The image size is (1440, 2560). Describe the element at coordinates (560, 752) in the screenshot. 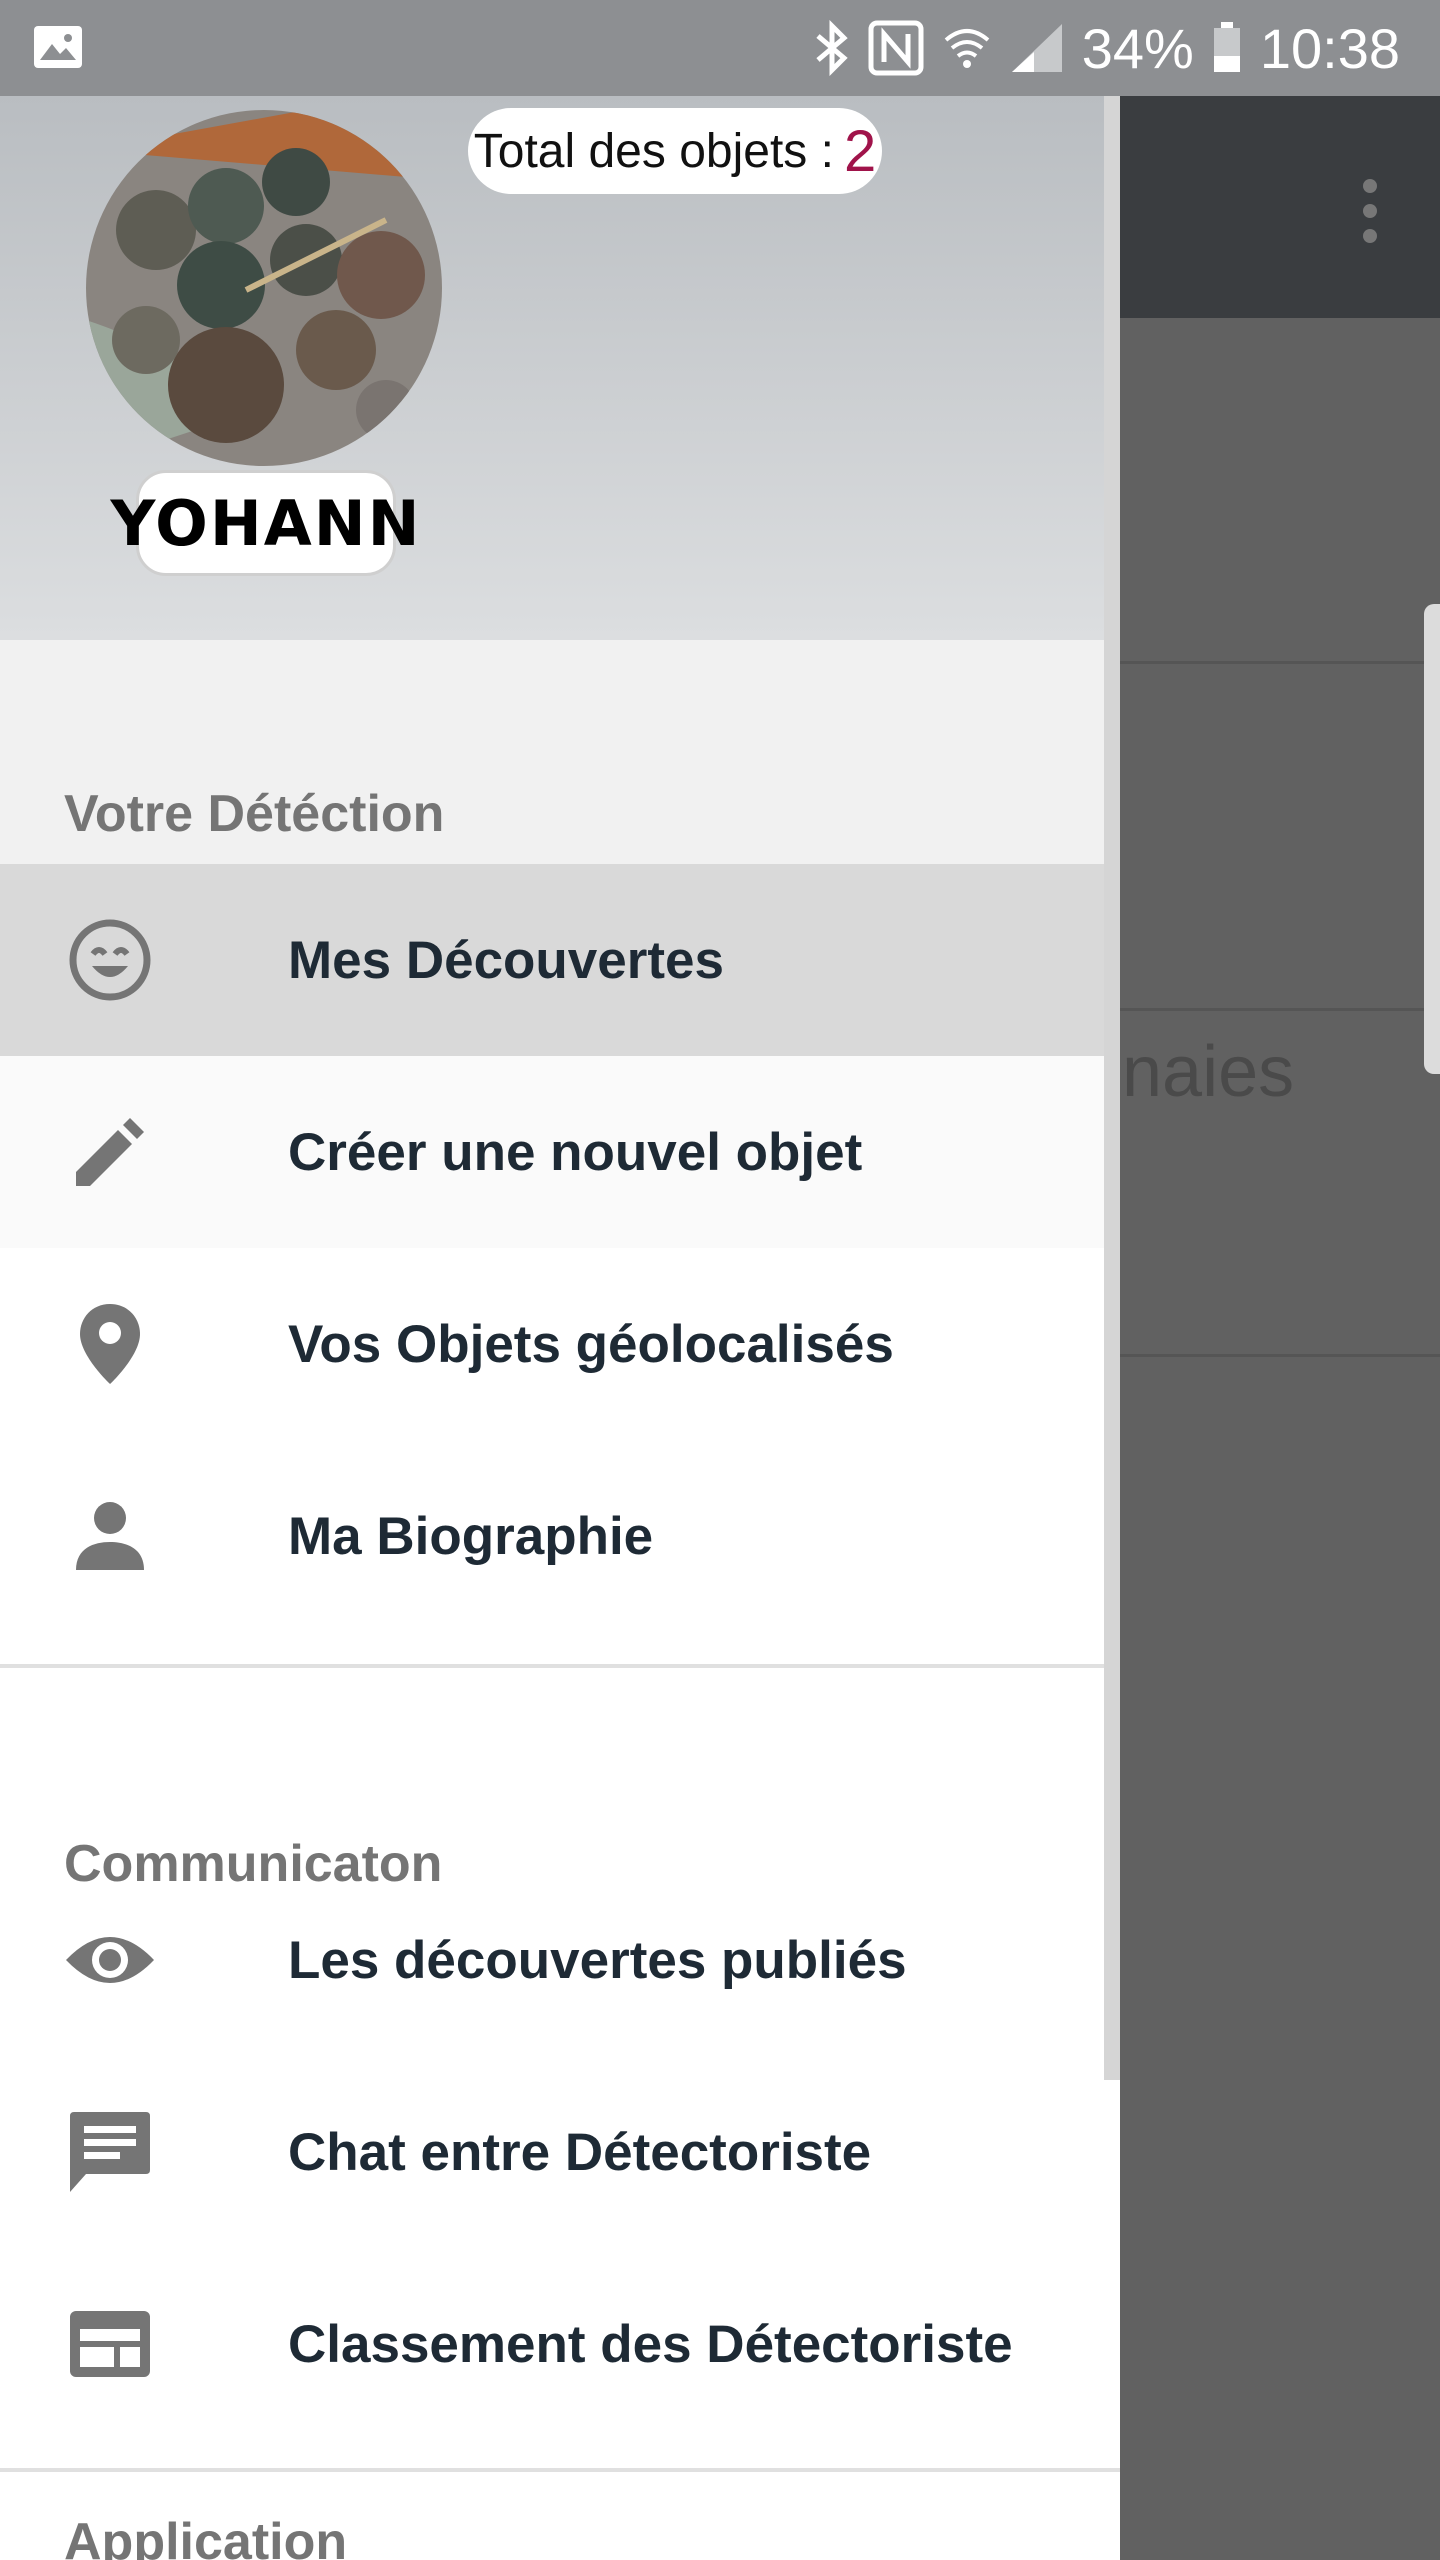

I see `section-header-detection: Votre Détéction` at that location.